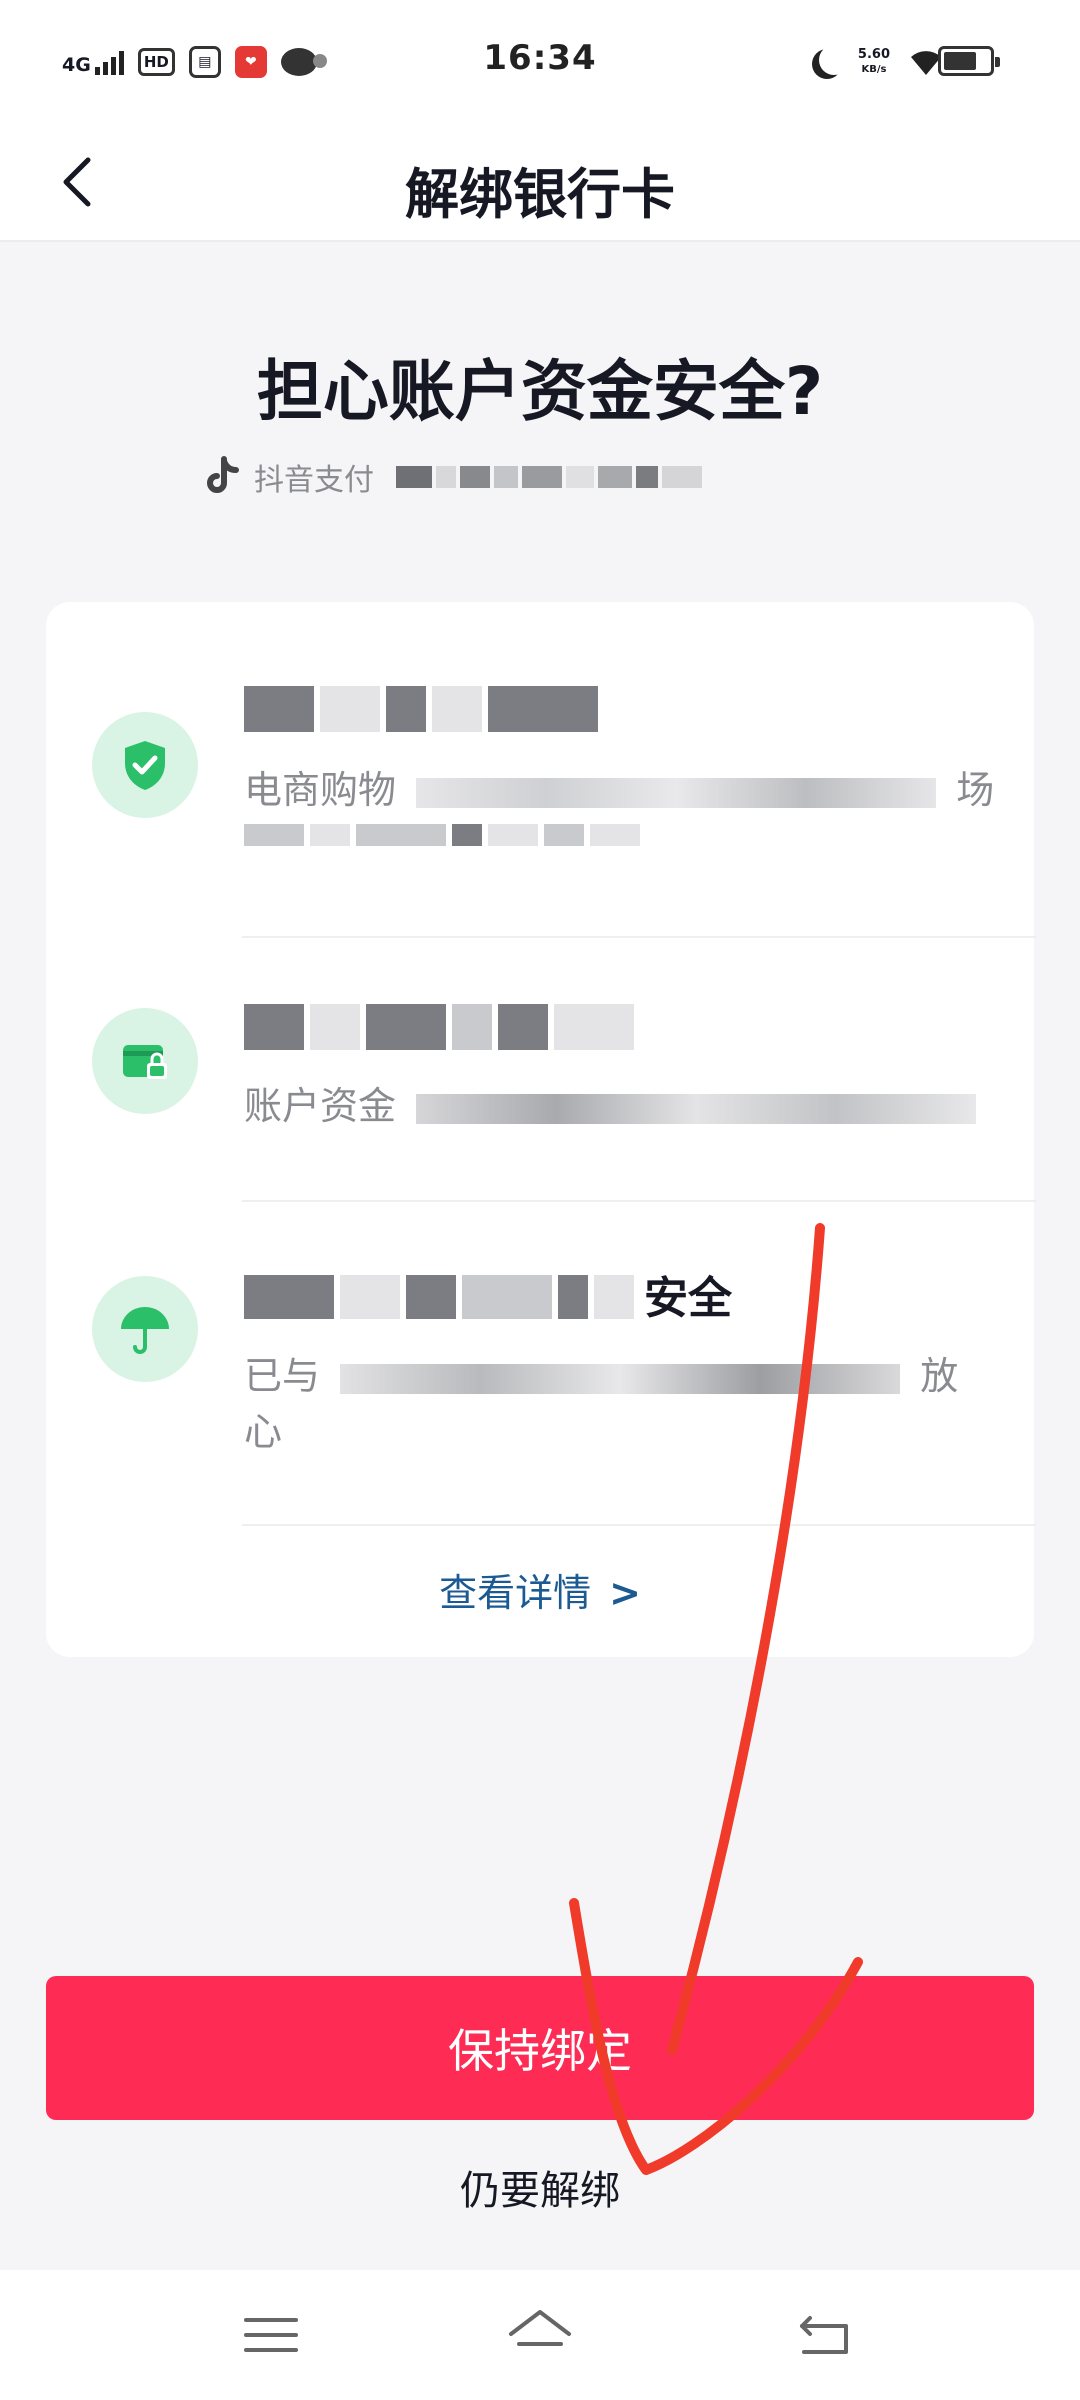 The width and height of the screenshot is (1080, 2400). Describe the element at coordinates (540, 194) in the screenshot. I see `page-title: 解绑银行卡` at that location.